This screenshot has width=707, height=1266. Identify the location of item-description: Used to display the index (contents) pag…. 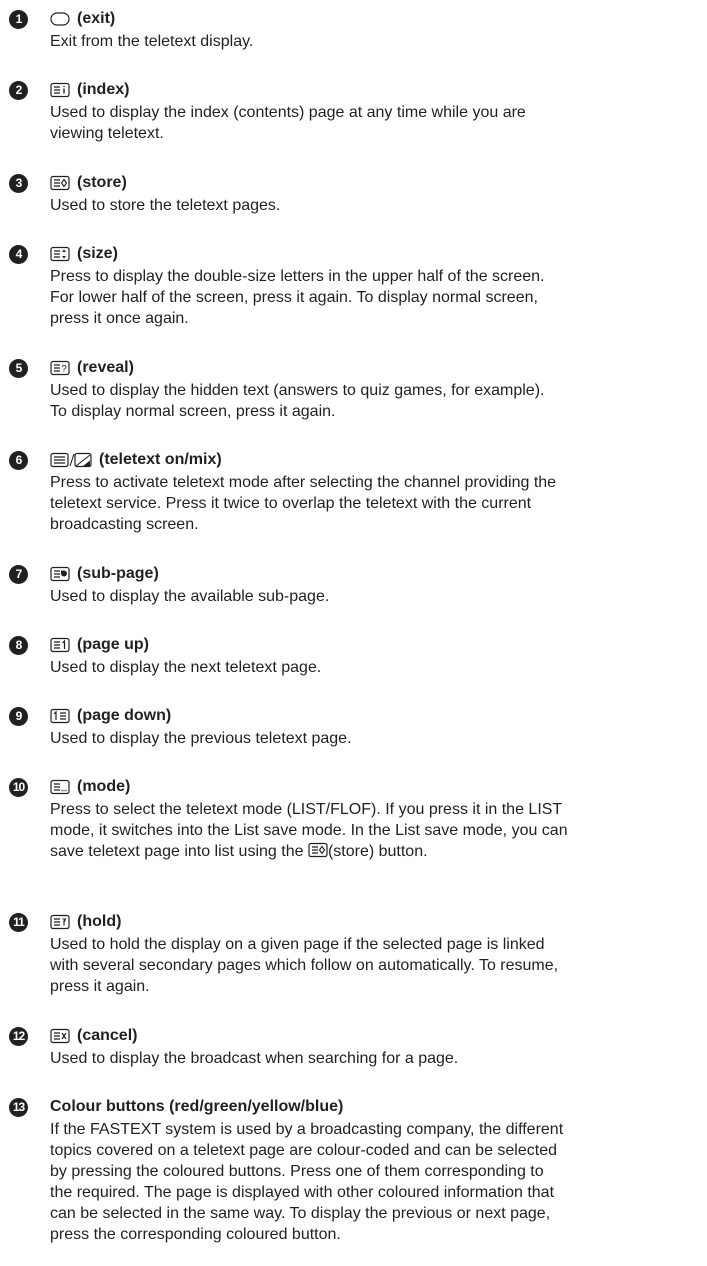
(288, 123).